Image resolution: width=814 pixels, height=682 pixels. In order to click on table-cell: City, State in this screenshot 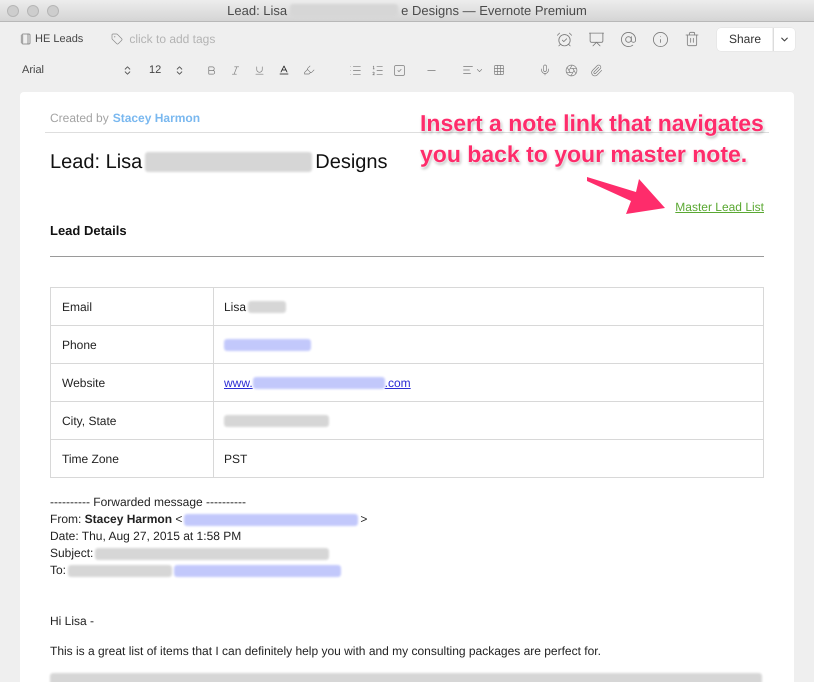, I will do `click(132, 421)`.